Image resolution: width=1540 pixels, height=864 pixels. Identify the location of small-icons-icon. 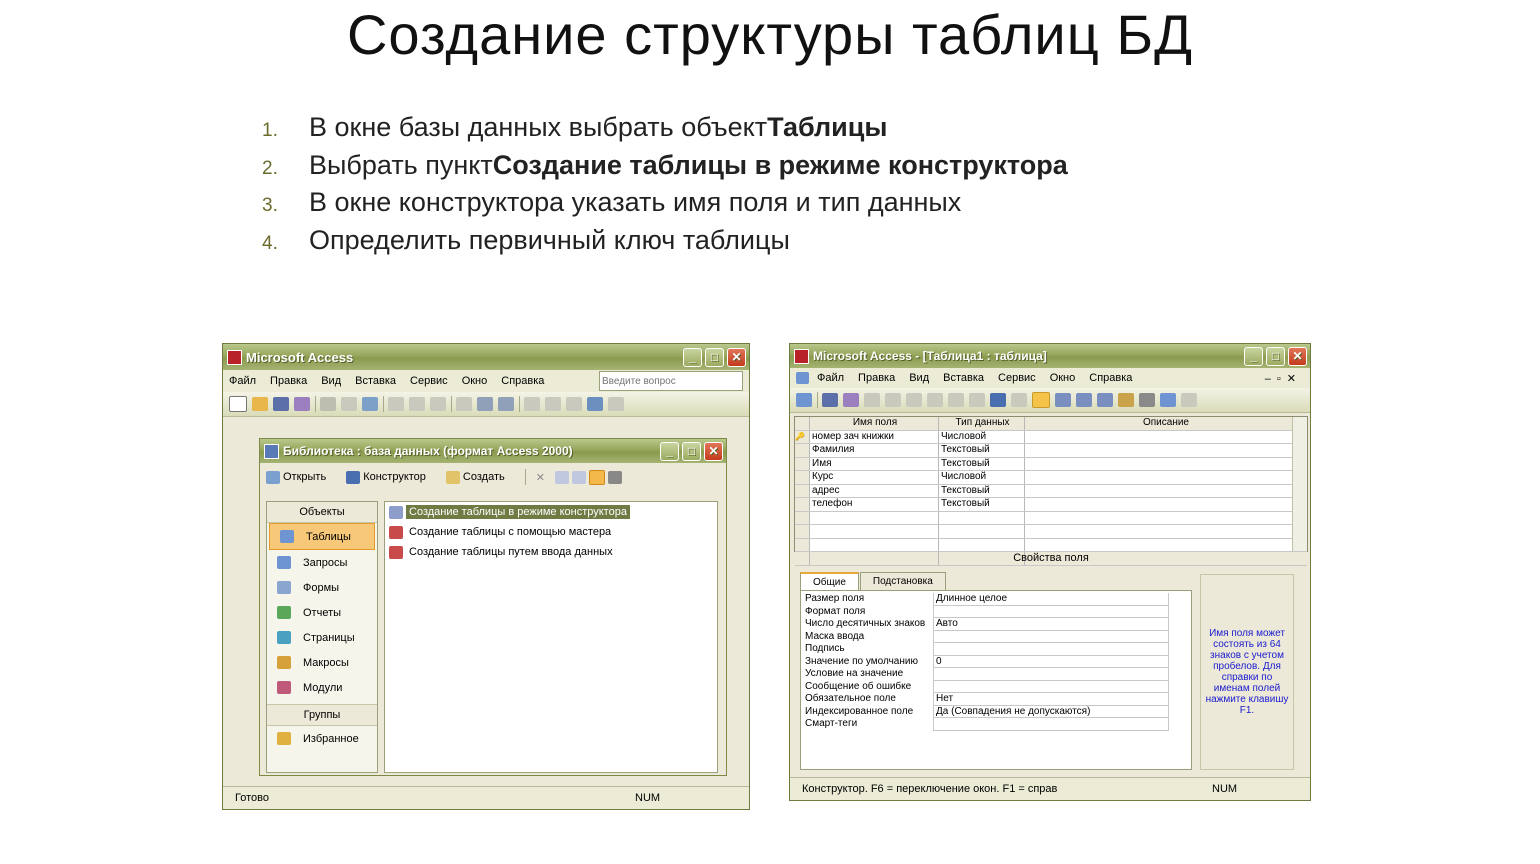
(578, 477).